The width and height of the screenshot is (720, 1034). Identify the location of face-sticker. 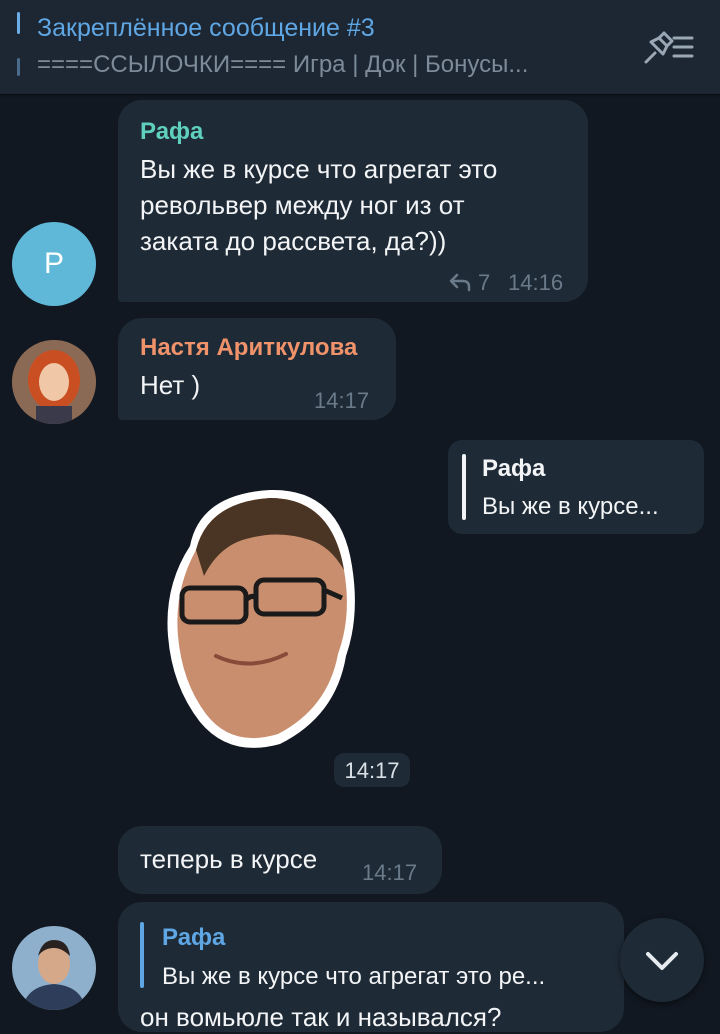
(260, 621).